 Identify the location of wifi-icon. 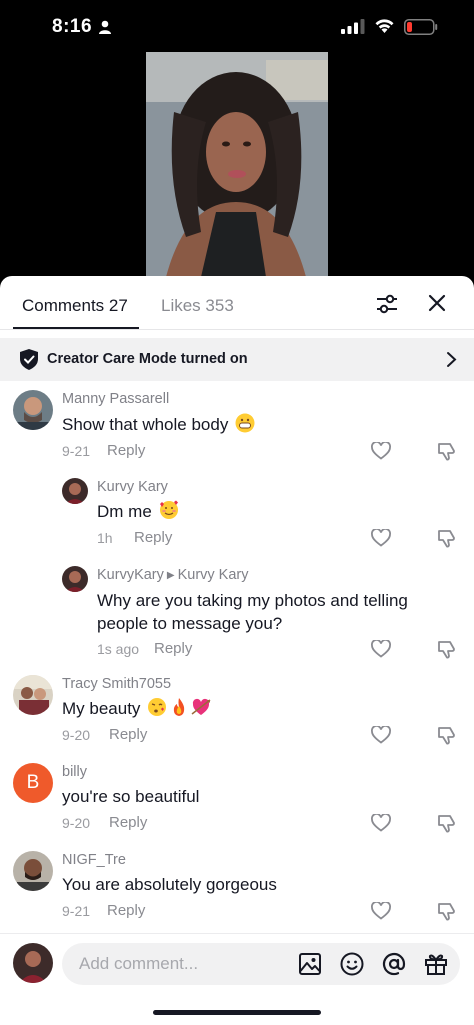
(384, 26).